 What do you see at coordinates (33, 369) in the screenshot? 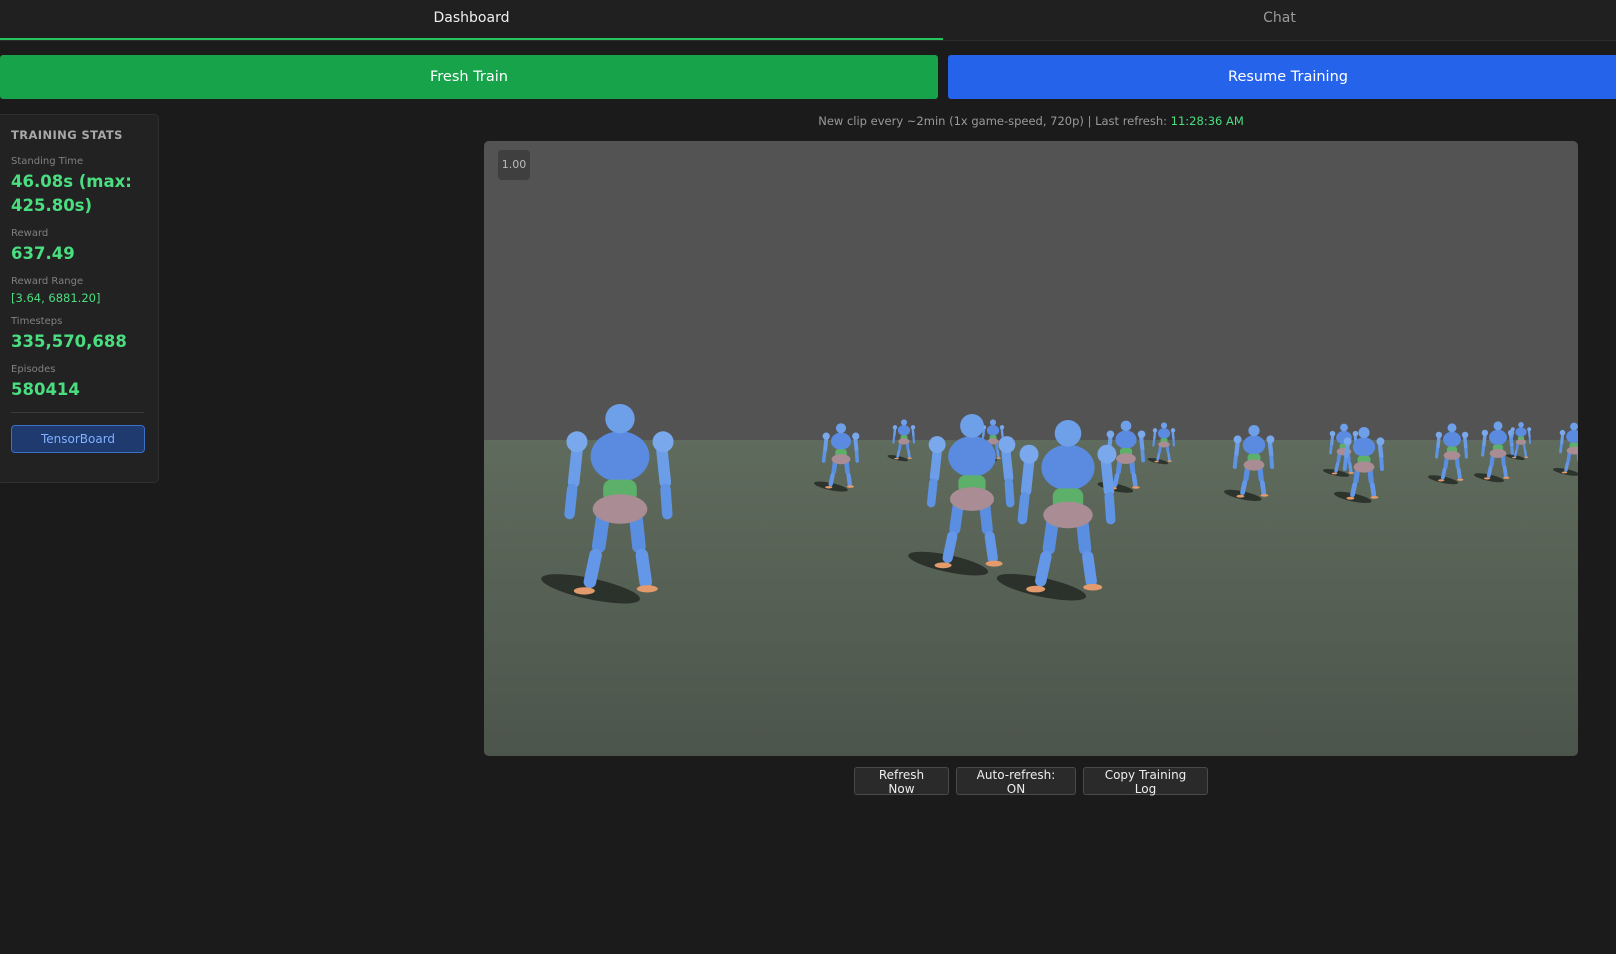
I see `stat-label: Episodes` at bounding box center [33, 369].